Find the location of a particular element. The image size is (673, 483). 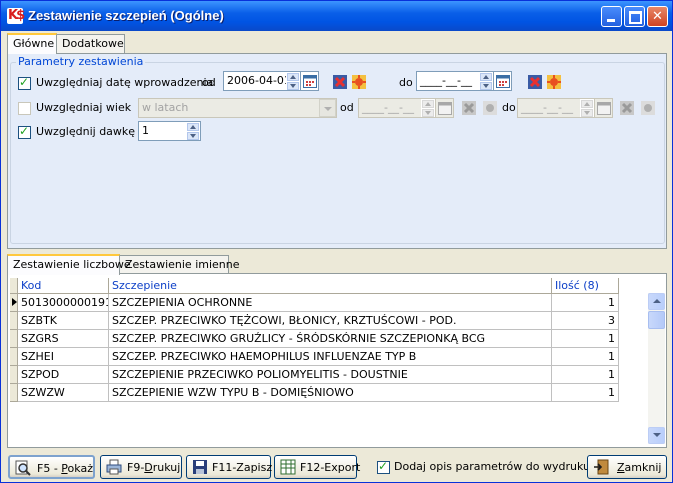

date-from-spinner is located at coordinates (293, 81).